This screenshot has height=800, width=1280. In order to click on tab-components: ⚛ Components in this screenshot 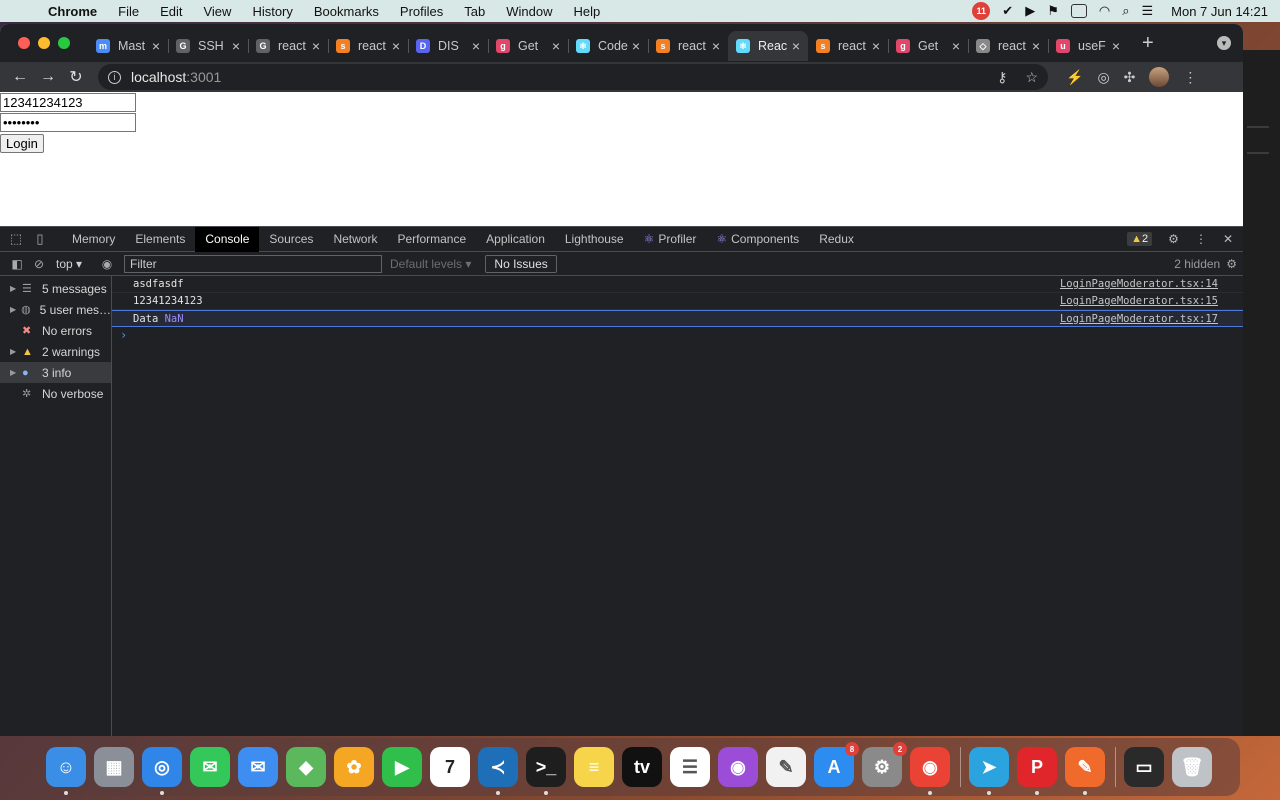, I will do `click(757, 239)`.